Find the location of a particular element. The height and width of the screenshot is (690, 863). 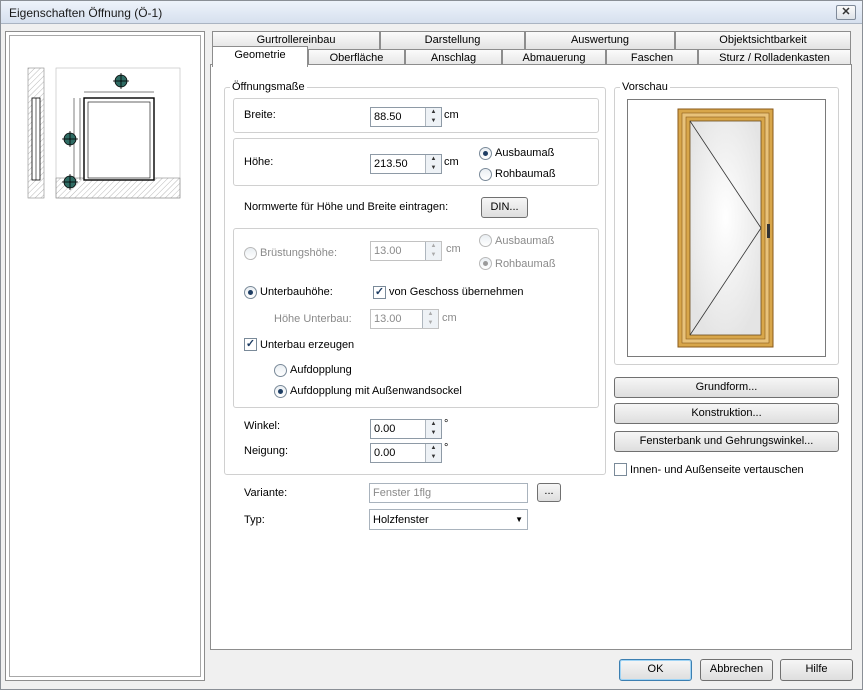

oeffnungsmasse-title: Öffnungsmaße is located at coordinates (268, 87).